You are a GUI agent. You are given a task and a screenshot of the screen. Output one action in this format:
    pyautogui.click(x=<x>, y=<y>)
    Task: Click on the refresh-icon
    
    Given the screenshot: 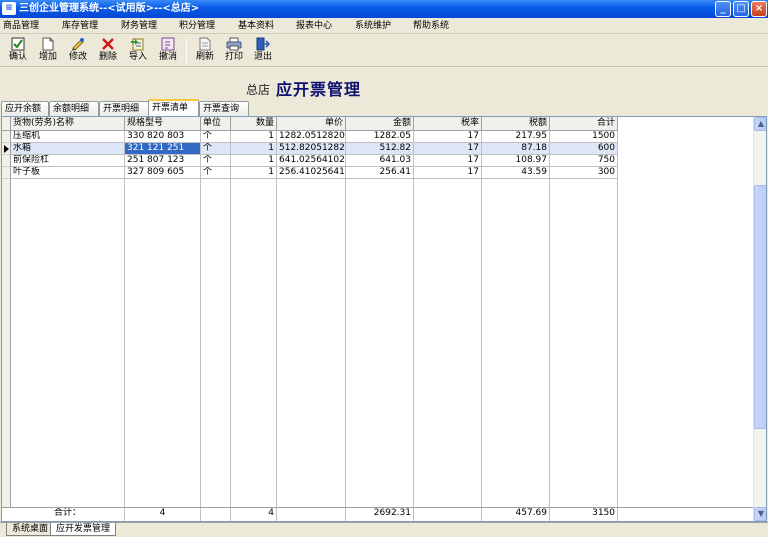 What is the action you would take?
    pyautogui.click(x=205, y=44)
    